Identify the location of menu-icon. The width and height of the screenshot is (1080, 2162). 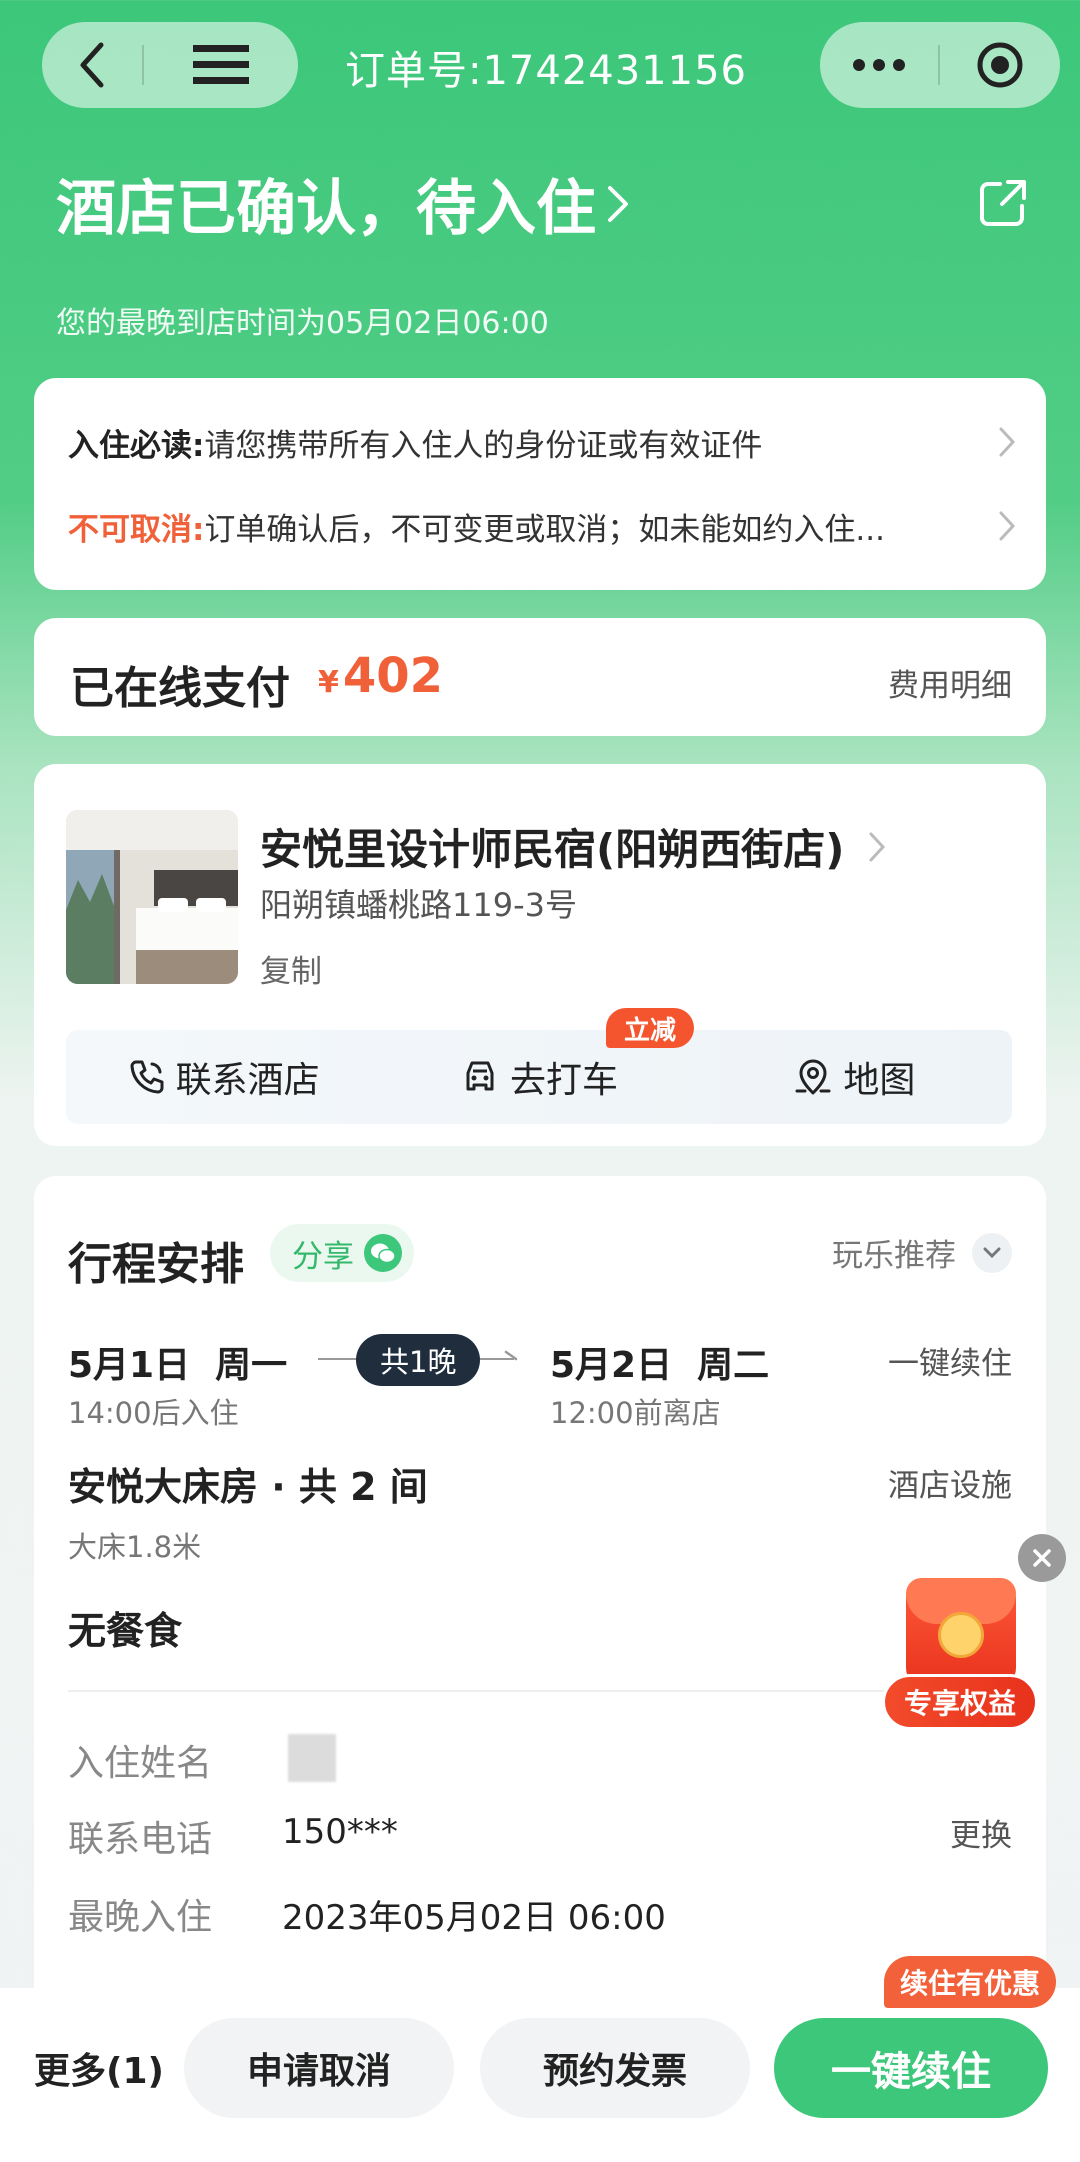
(221, 64).